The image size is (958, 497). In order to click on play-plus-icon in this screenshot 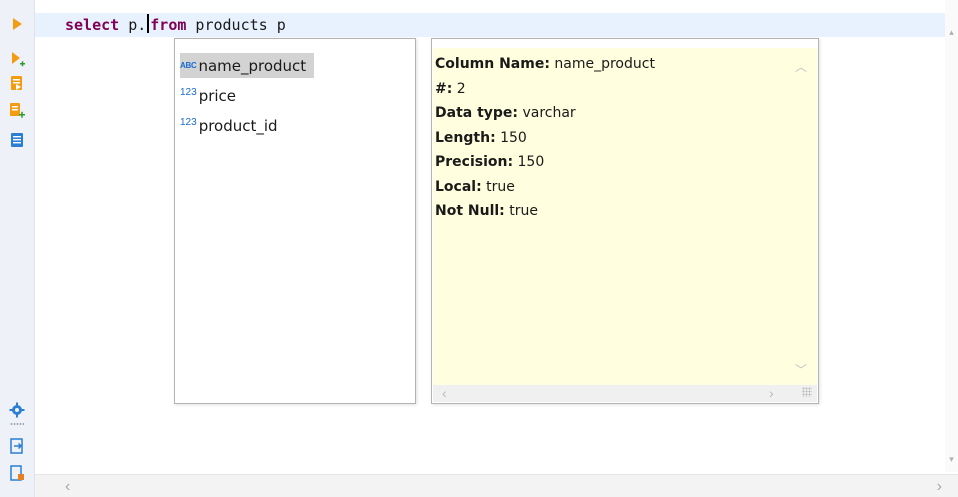, I will do `click(17, 59)`.